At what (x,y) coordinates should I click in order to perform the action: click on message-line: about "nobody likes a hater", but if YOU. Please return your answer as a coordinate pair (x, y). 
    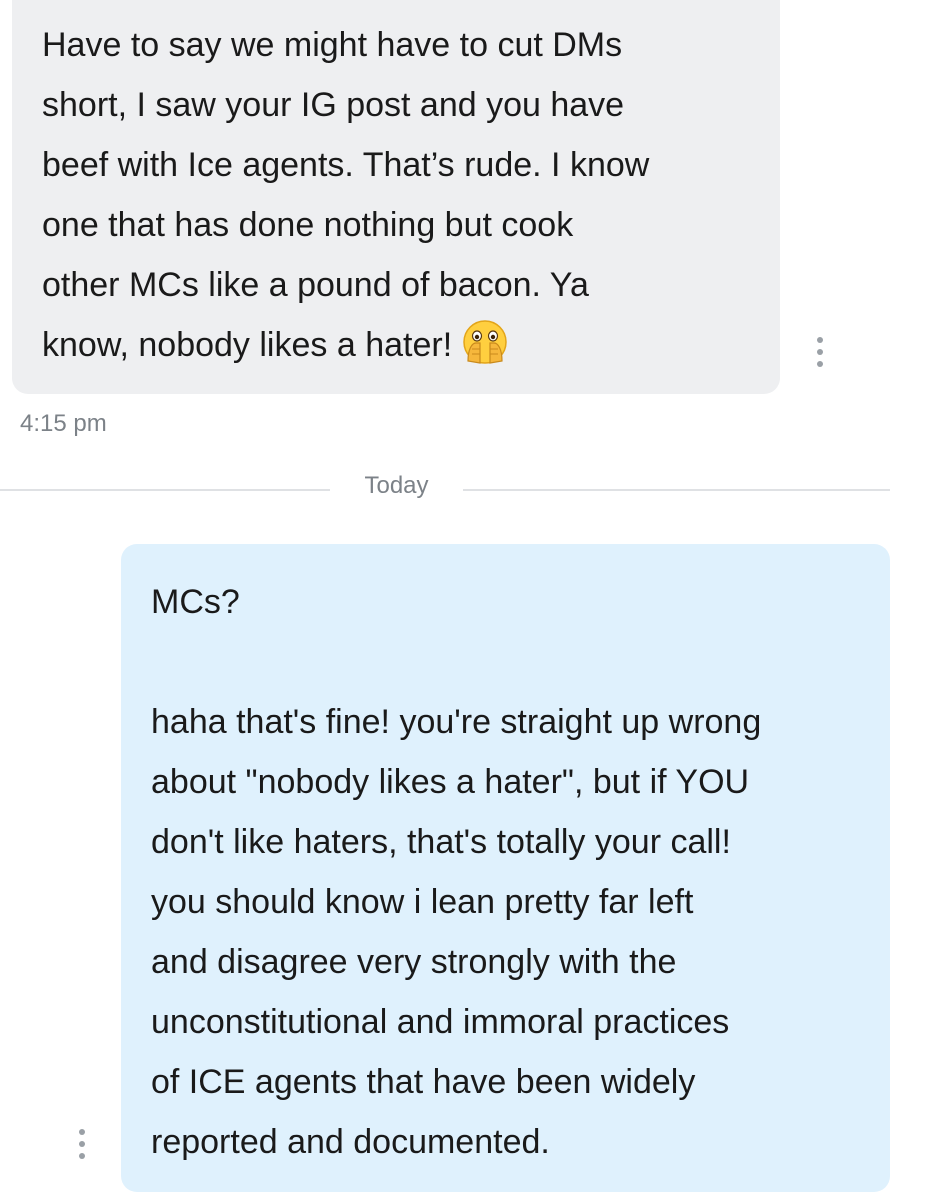
    Looking at the image, I should click on (450, 782).